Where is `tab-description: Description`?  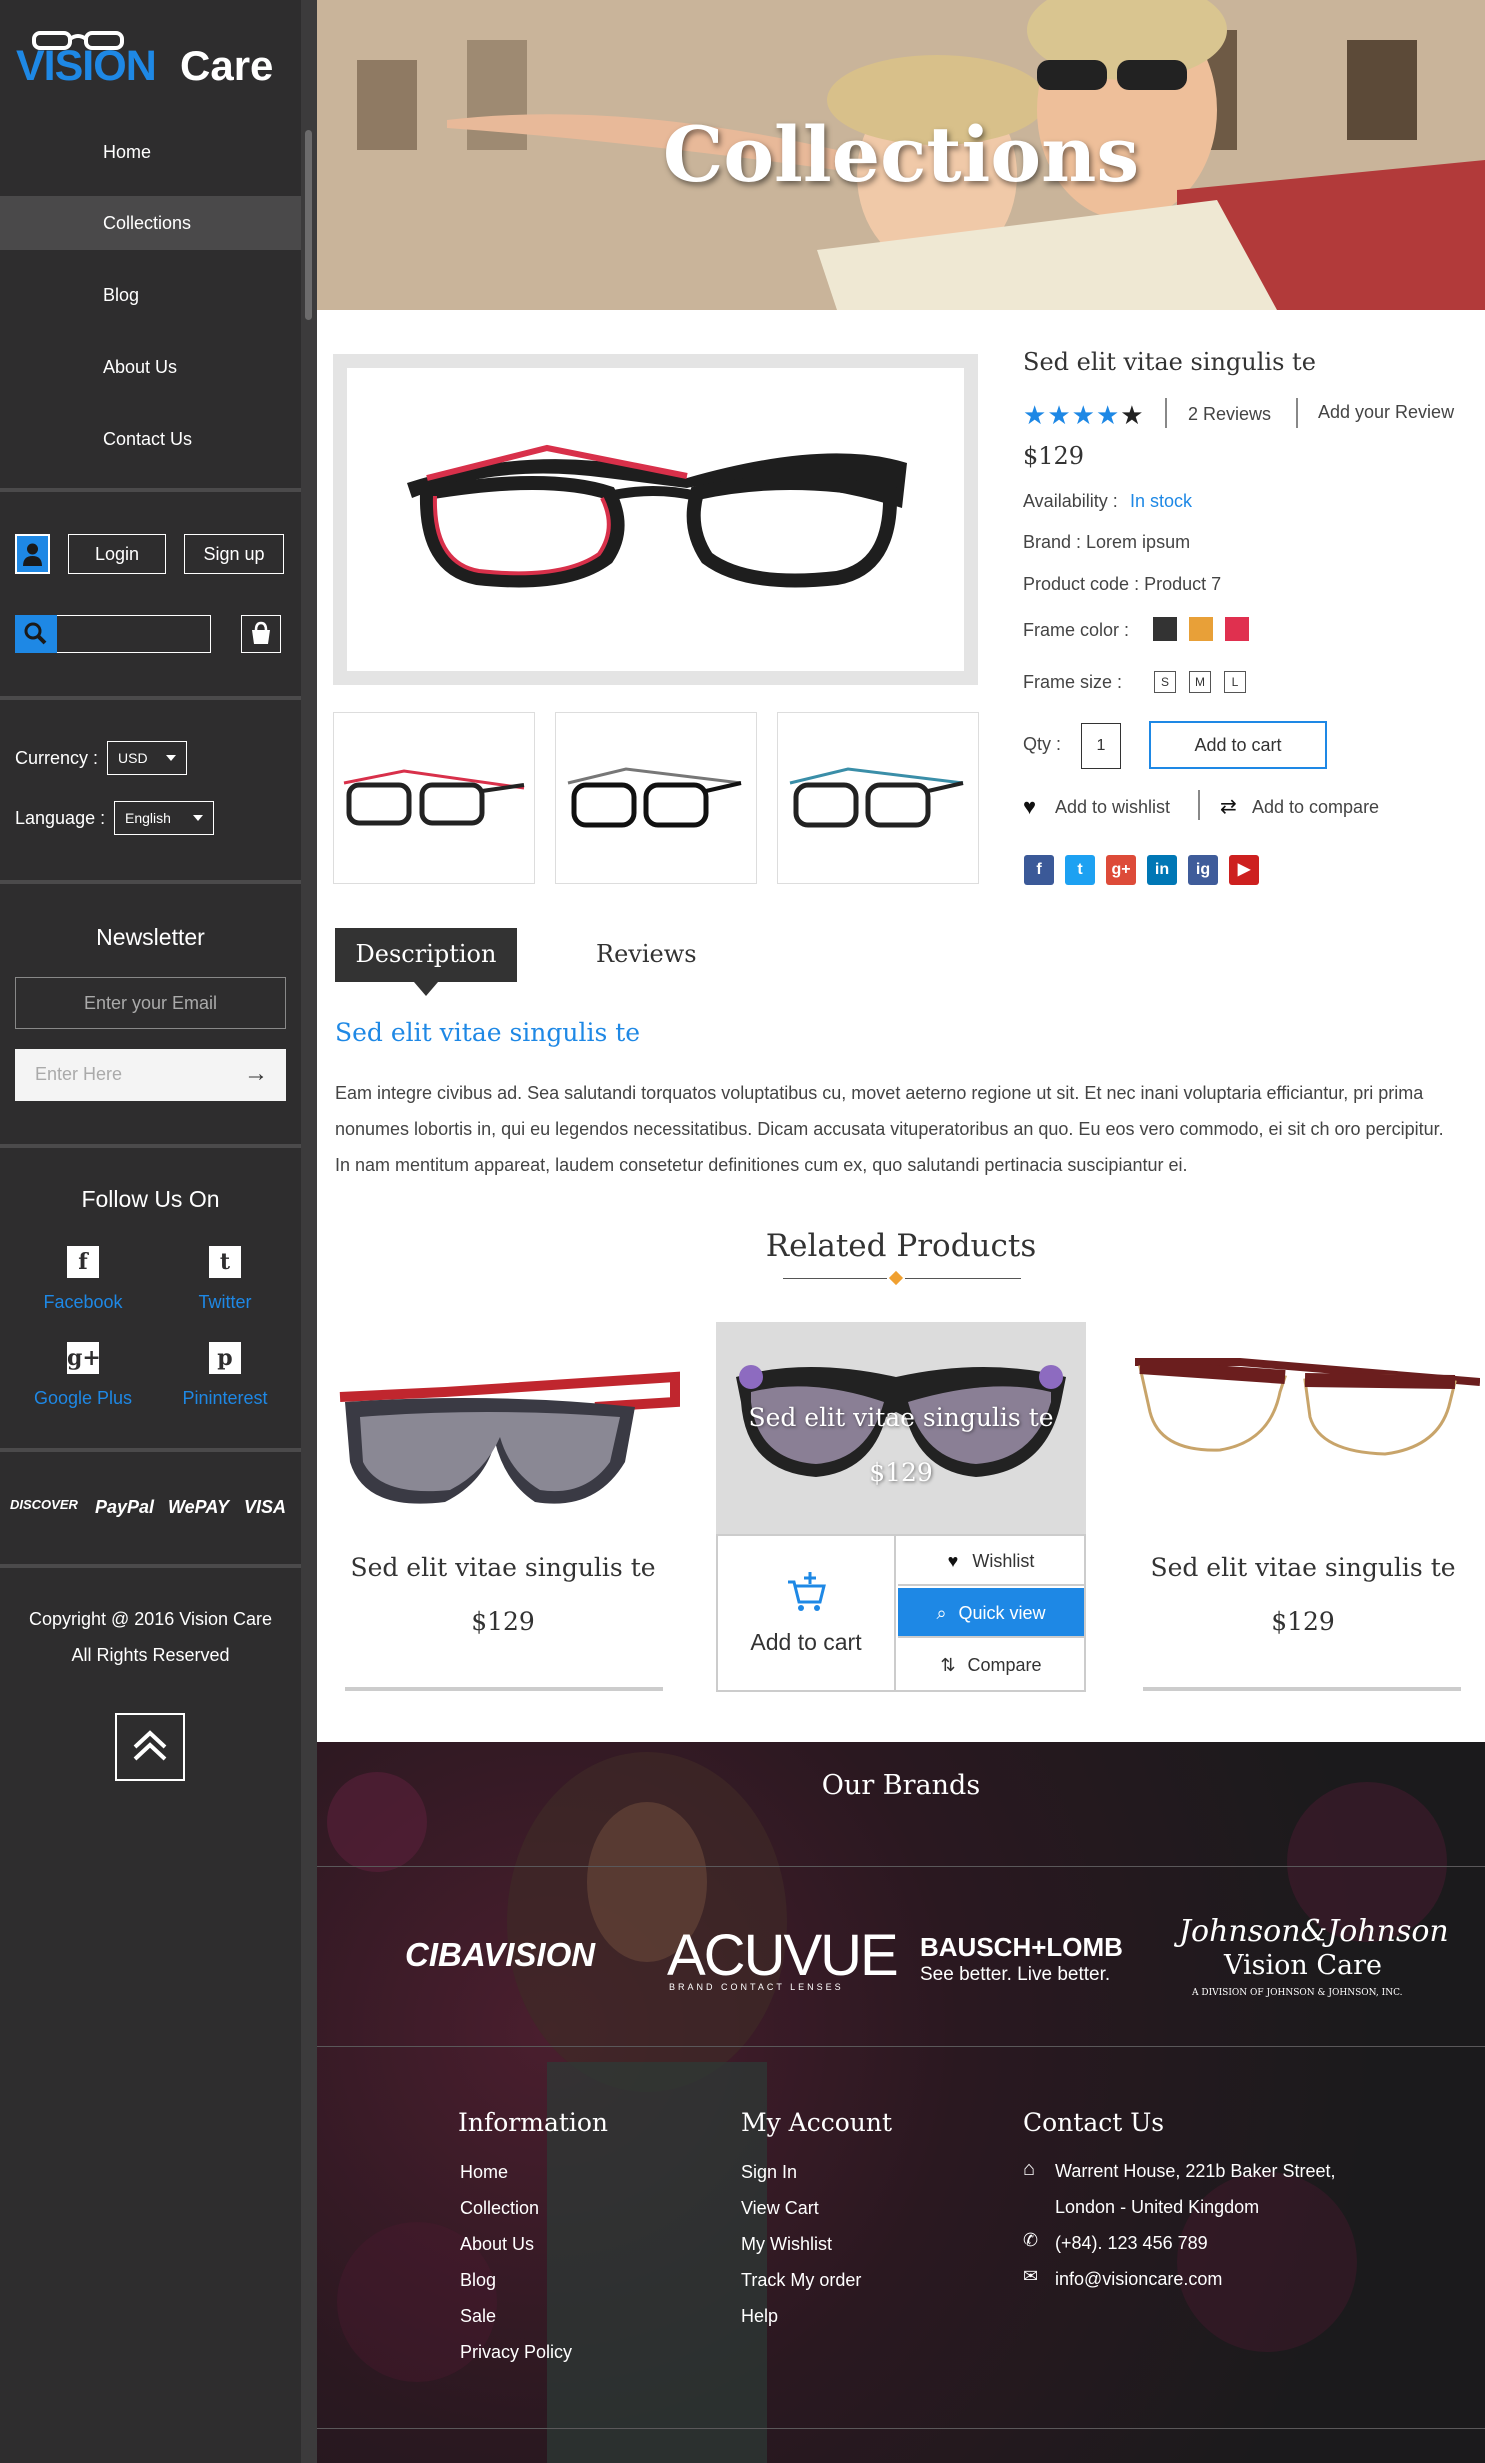
tab-description: Description is located at coordinates (426, 962).